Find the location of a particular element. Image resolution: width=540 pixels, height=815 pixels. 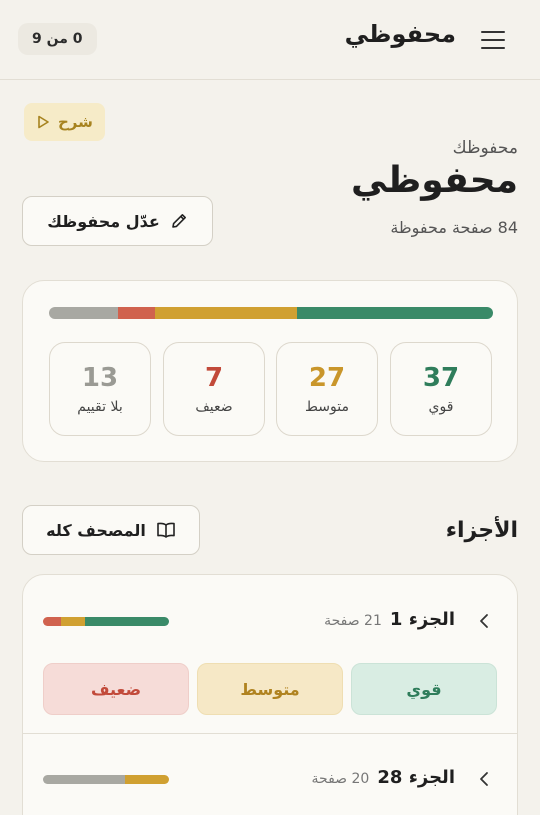

stat-weak: 7 ضعيف is located at coordinates (214, 389).